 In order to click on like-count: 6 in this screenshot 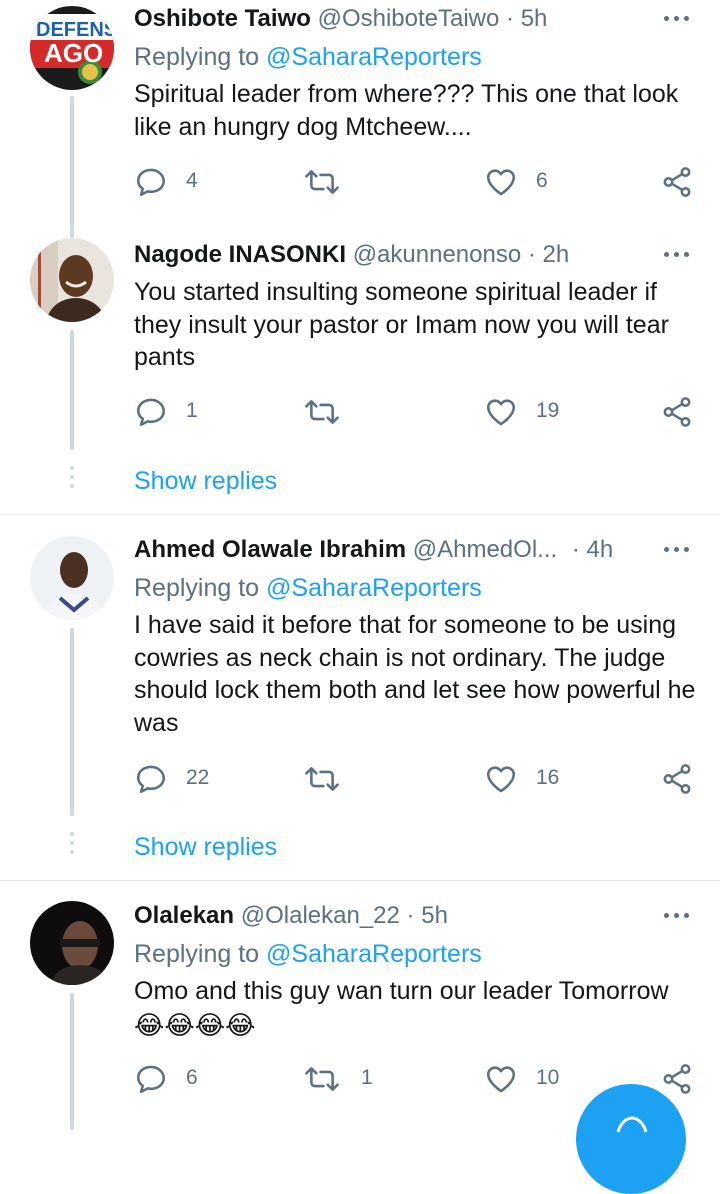, I will do `click(542, 180)`.